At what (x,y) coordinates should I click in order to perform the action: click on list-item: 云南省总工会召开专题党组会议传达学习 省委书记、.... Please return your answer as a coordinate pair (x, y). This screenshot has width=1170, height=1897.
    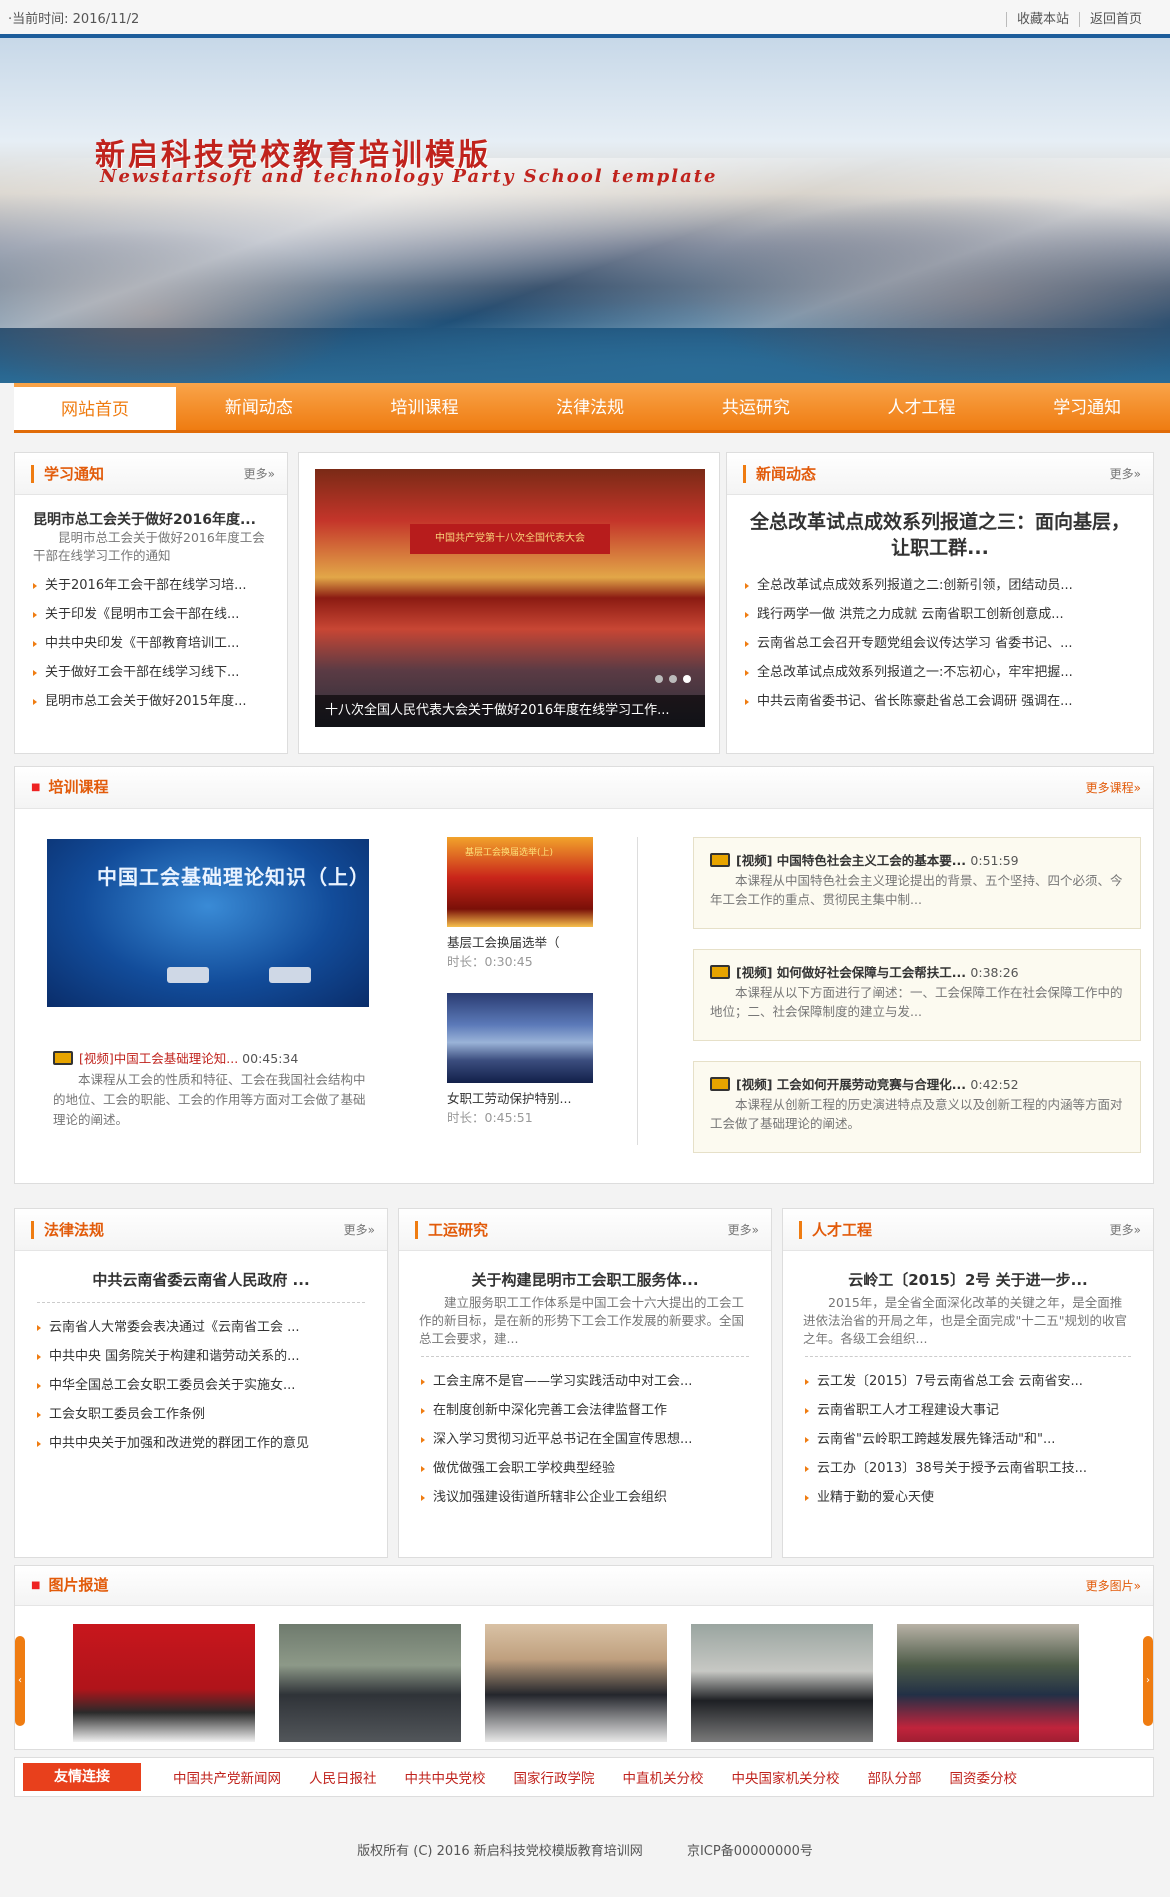
    Looking at the image, I should click on (940, 643).